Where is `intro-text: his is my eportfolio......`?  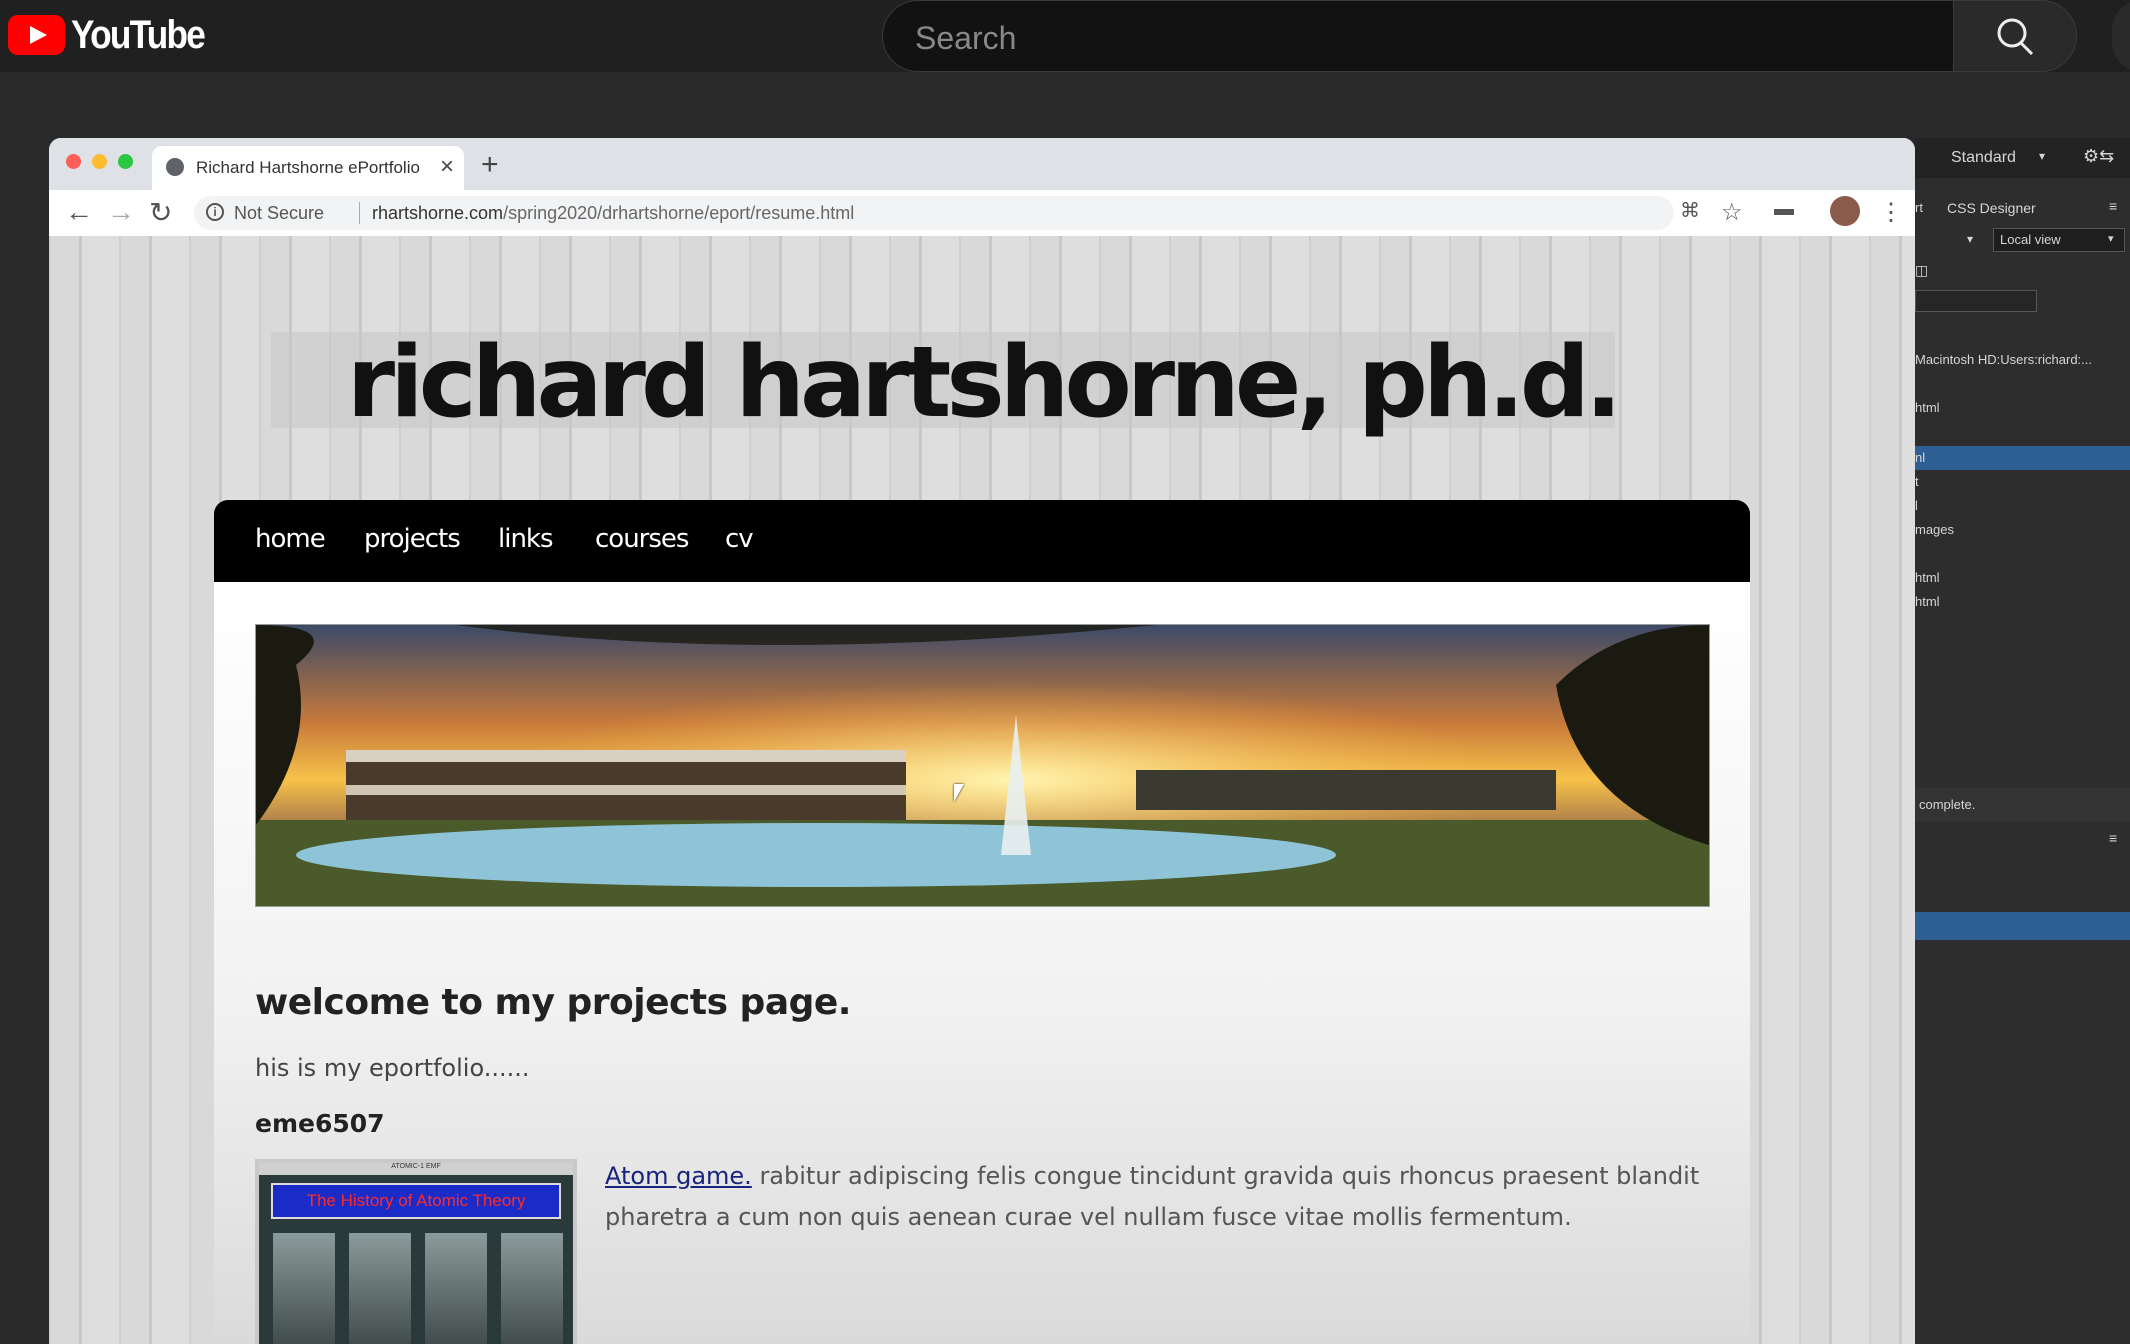 intro-text: his is my eportfolio...... is located at coordinates (392, 1068).